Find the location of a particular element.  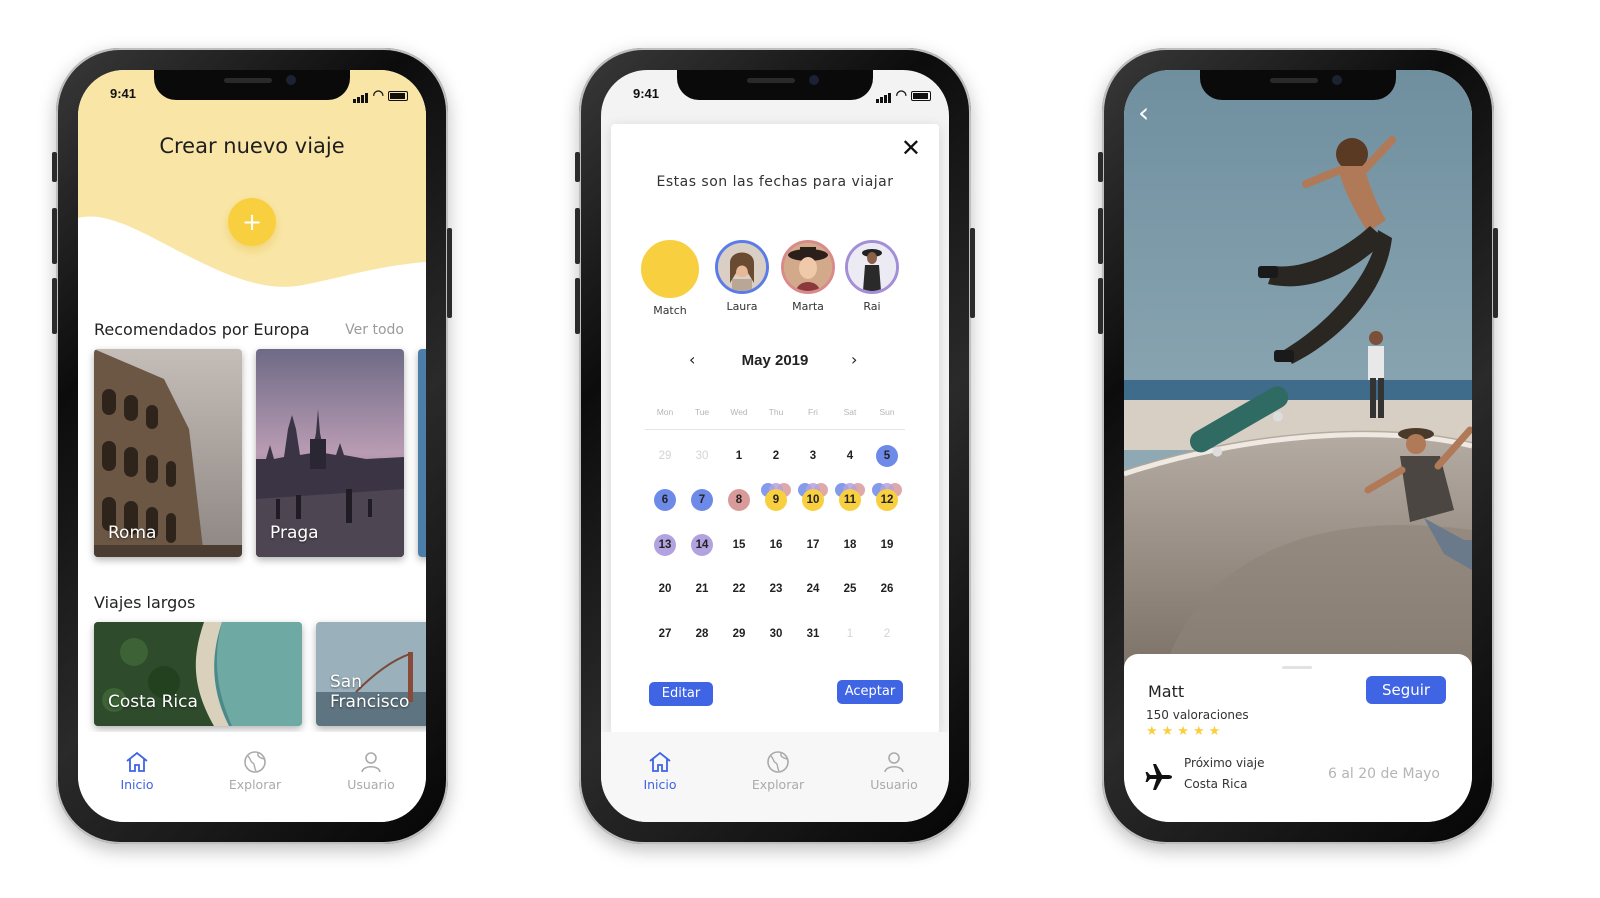

destination-card-san-francisco: San Francisco is located at coordinates (371, 674).